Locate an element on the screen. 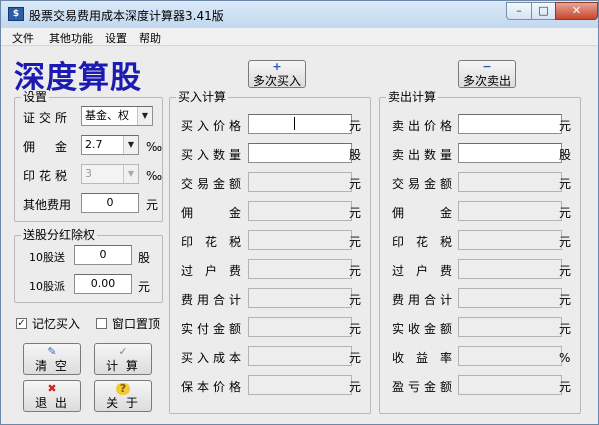 This screenshot has height=425, width=599. sell-row-label: 盈亏金额 is located at coordinates (422, 387).